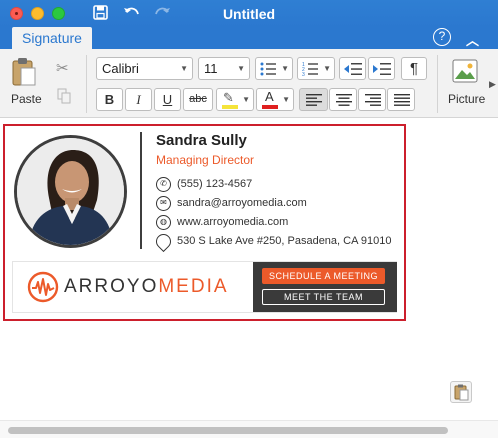 This screenshot has width=498, height=438. I want to click on signature-name: Sandra Sully, so click(201, 140).